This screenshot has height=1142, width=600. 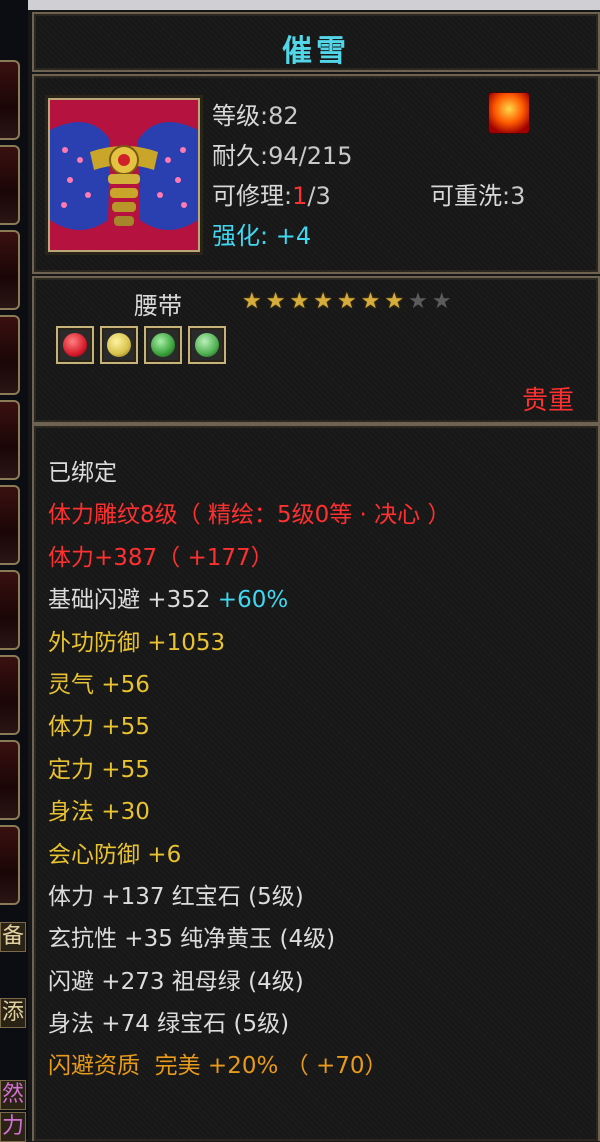 I want to click on item-type-box: 腰带 ★ ★ ★ ★ ★ ★ ★ ★ ★ 贵重, so click(x=316, y=350).